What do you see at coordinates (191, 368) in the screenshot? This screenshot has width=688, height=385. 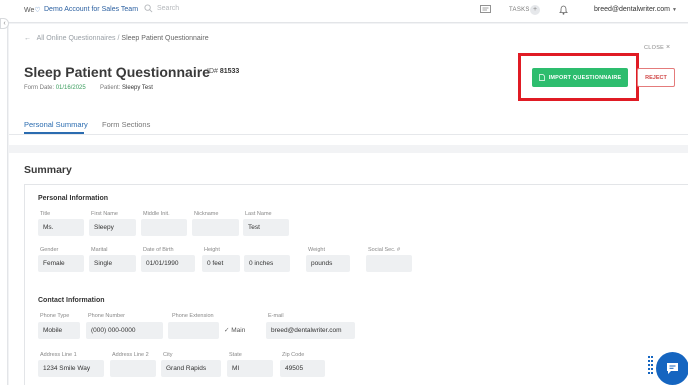 I see `city-field: Grand Rapids` at bounding box center [191, 368].